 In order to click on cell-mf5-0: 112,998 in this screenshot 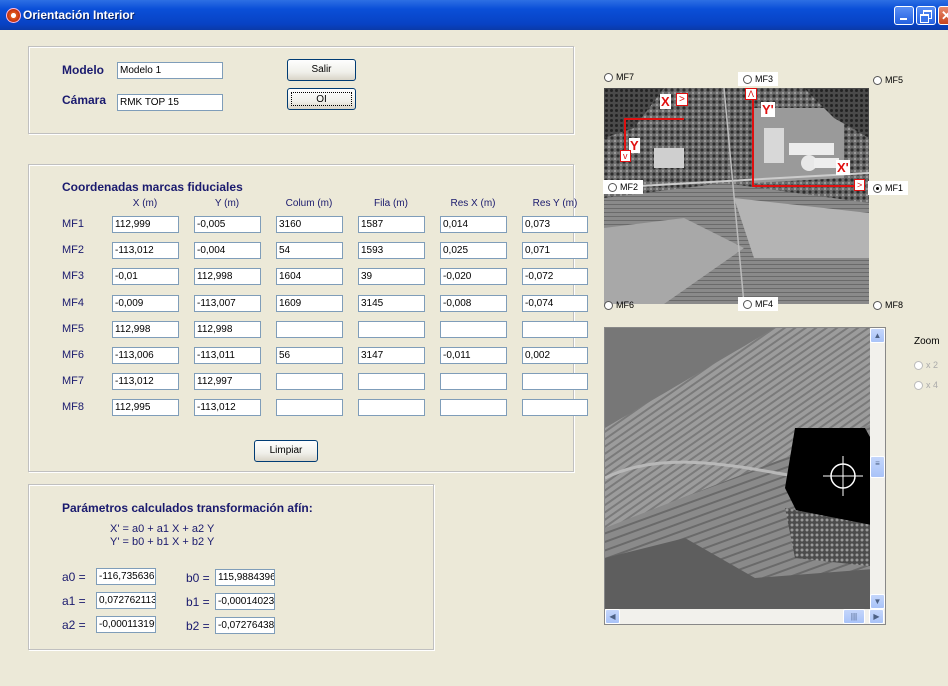, I will do `click(145, 329)`.